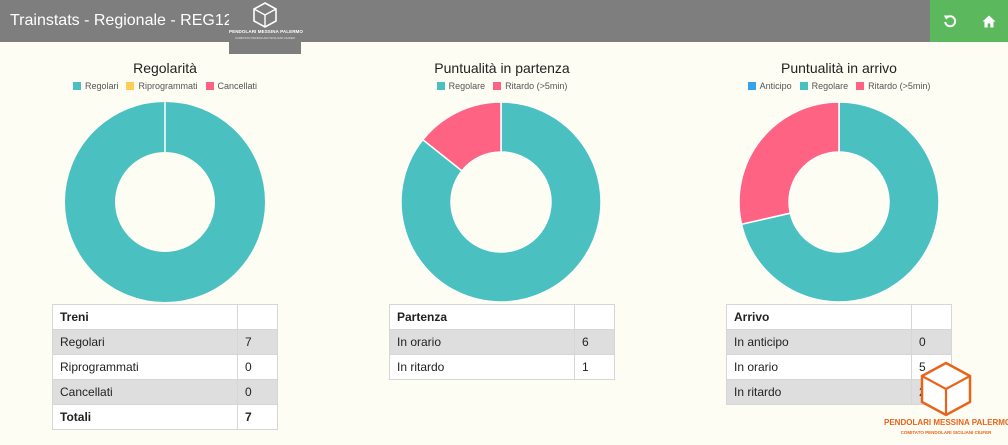 This screenshot has height=445, width=1008. I want to click on legend-label: Cancellati, so click(237, 86).